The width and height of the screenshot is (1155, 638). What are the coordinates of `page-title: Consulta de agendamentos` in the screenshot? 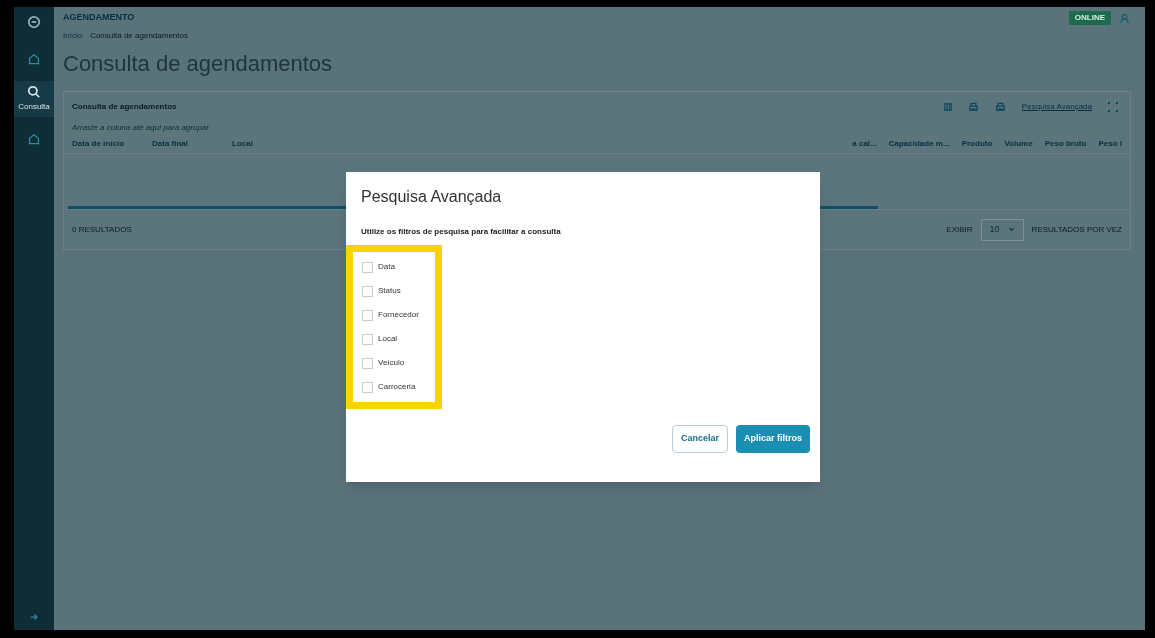 It's located at (198, 64).